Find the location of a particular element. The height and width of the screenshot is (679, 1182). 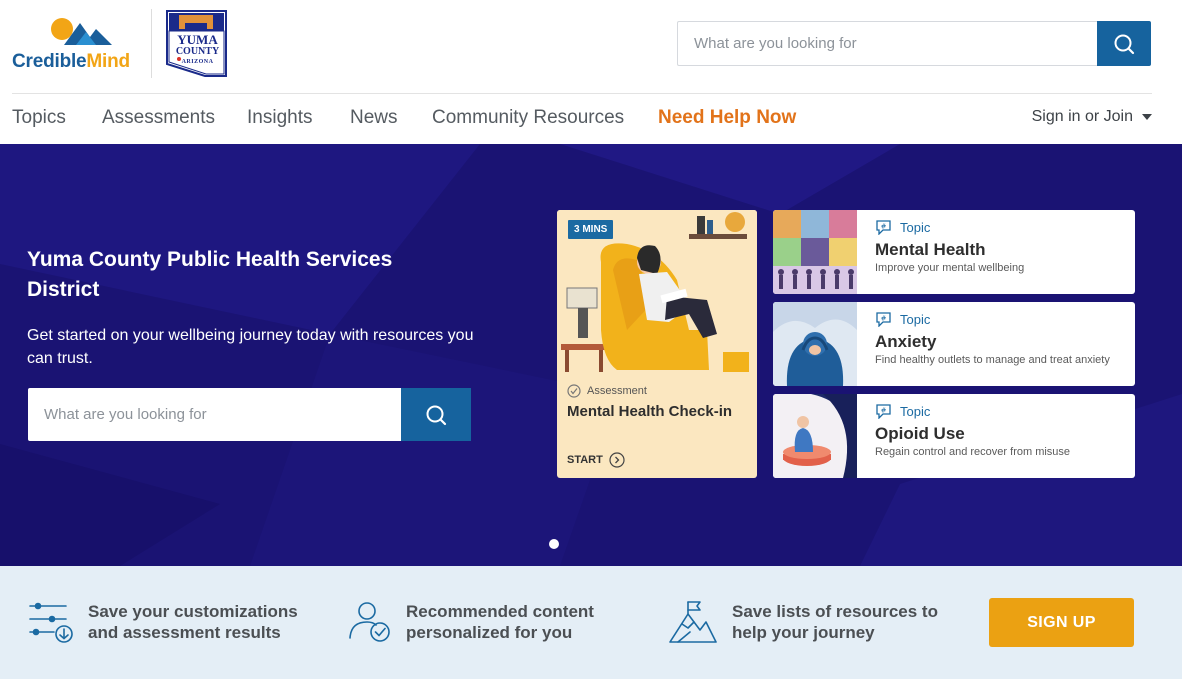

topic-title: Mental Health is located at coordinates (930, 249).